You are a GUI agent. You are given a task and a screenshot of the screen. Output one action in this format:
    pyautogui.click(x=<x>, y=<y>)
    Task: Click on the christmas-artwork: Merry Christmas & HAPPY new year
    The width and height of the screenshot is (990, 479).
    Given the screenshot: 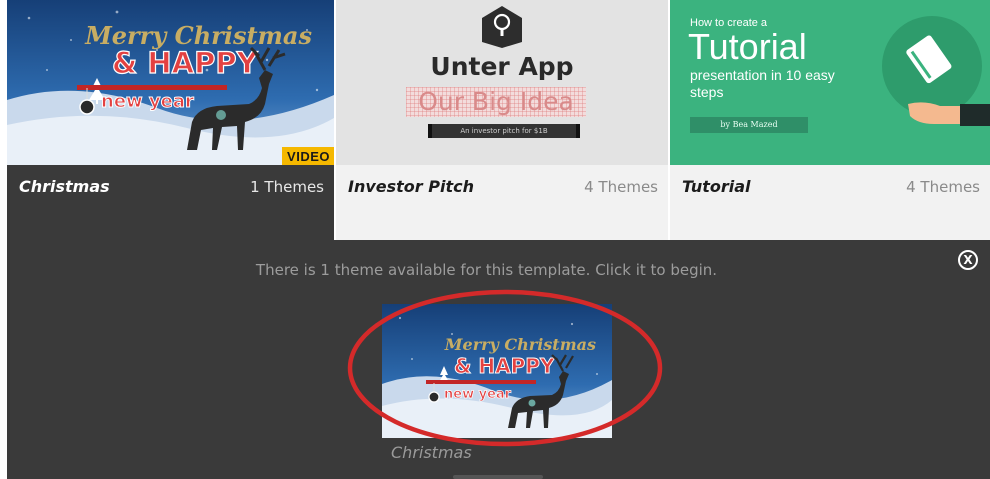 What is the action you would take?
    pyautogui.click(x=170, y=82)
    